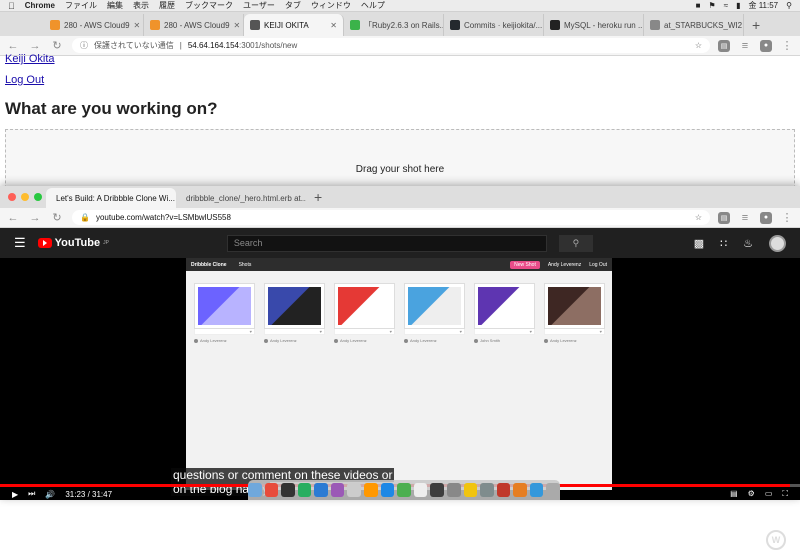 This screenshot has width=800, height=550. What do you see at coordinates (504, 332) in the screenshot?
I see `clone-shot-meta: ♥` at bounding box center [504, 332].